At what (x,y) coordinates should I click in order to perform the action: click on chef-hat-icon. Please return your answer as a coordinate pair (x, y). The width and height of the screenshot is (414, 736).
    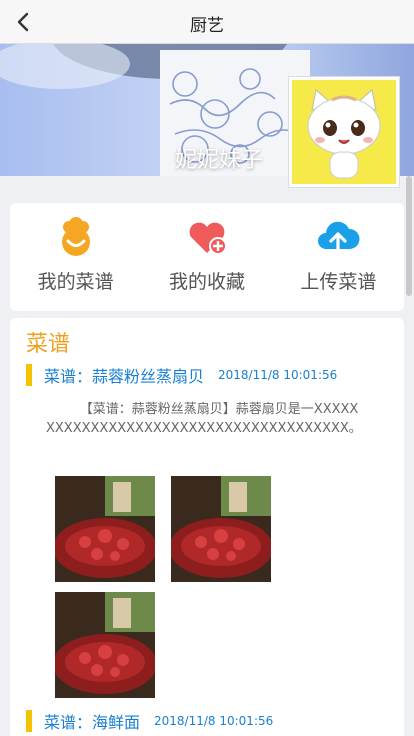
    Looking at the image, I should click on (75, 236).